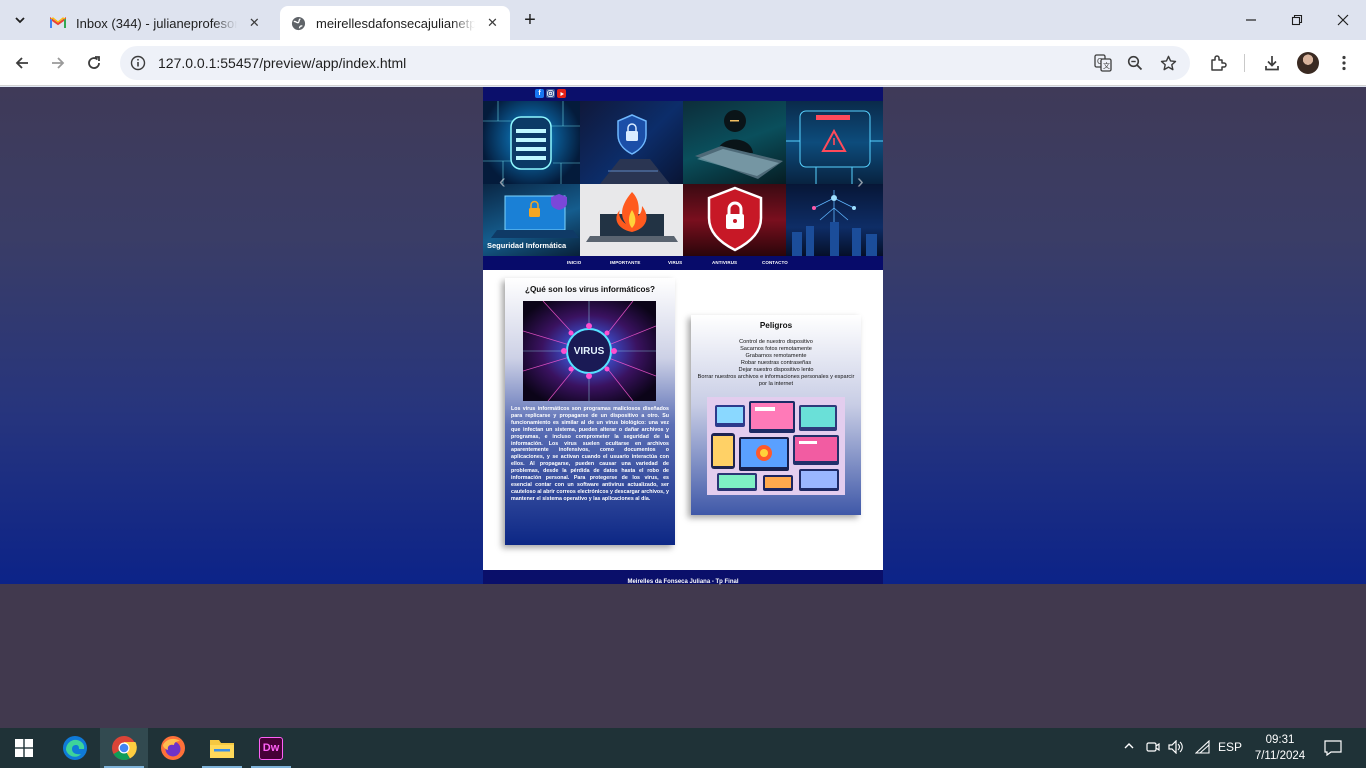 This screenshot has width=1366, height=768. I want to click on nav-item-importante: IMPORTANTE, so click(625, 262).